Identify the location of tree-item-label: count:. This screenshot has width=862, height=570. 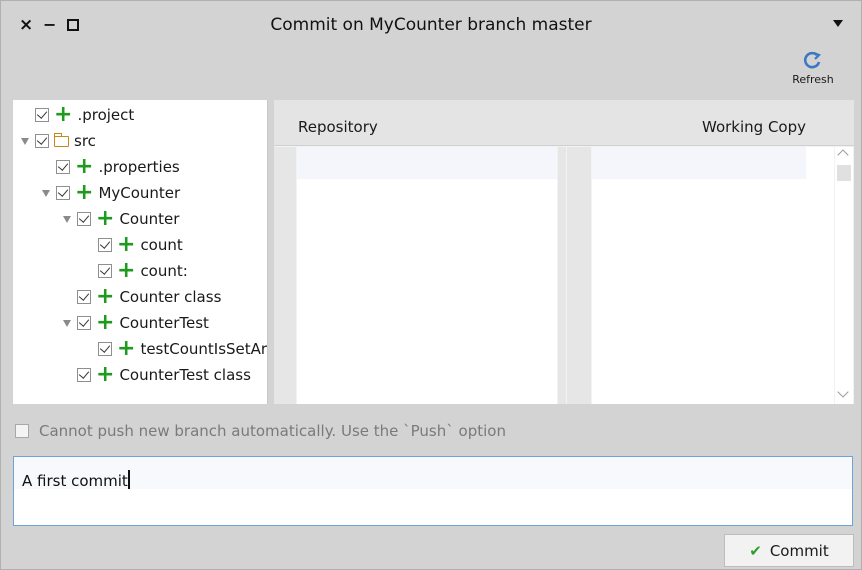
(164, 271).